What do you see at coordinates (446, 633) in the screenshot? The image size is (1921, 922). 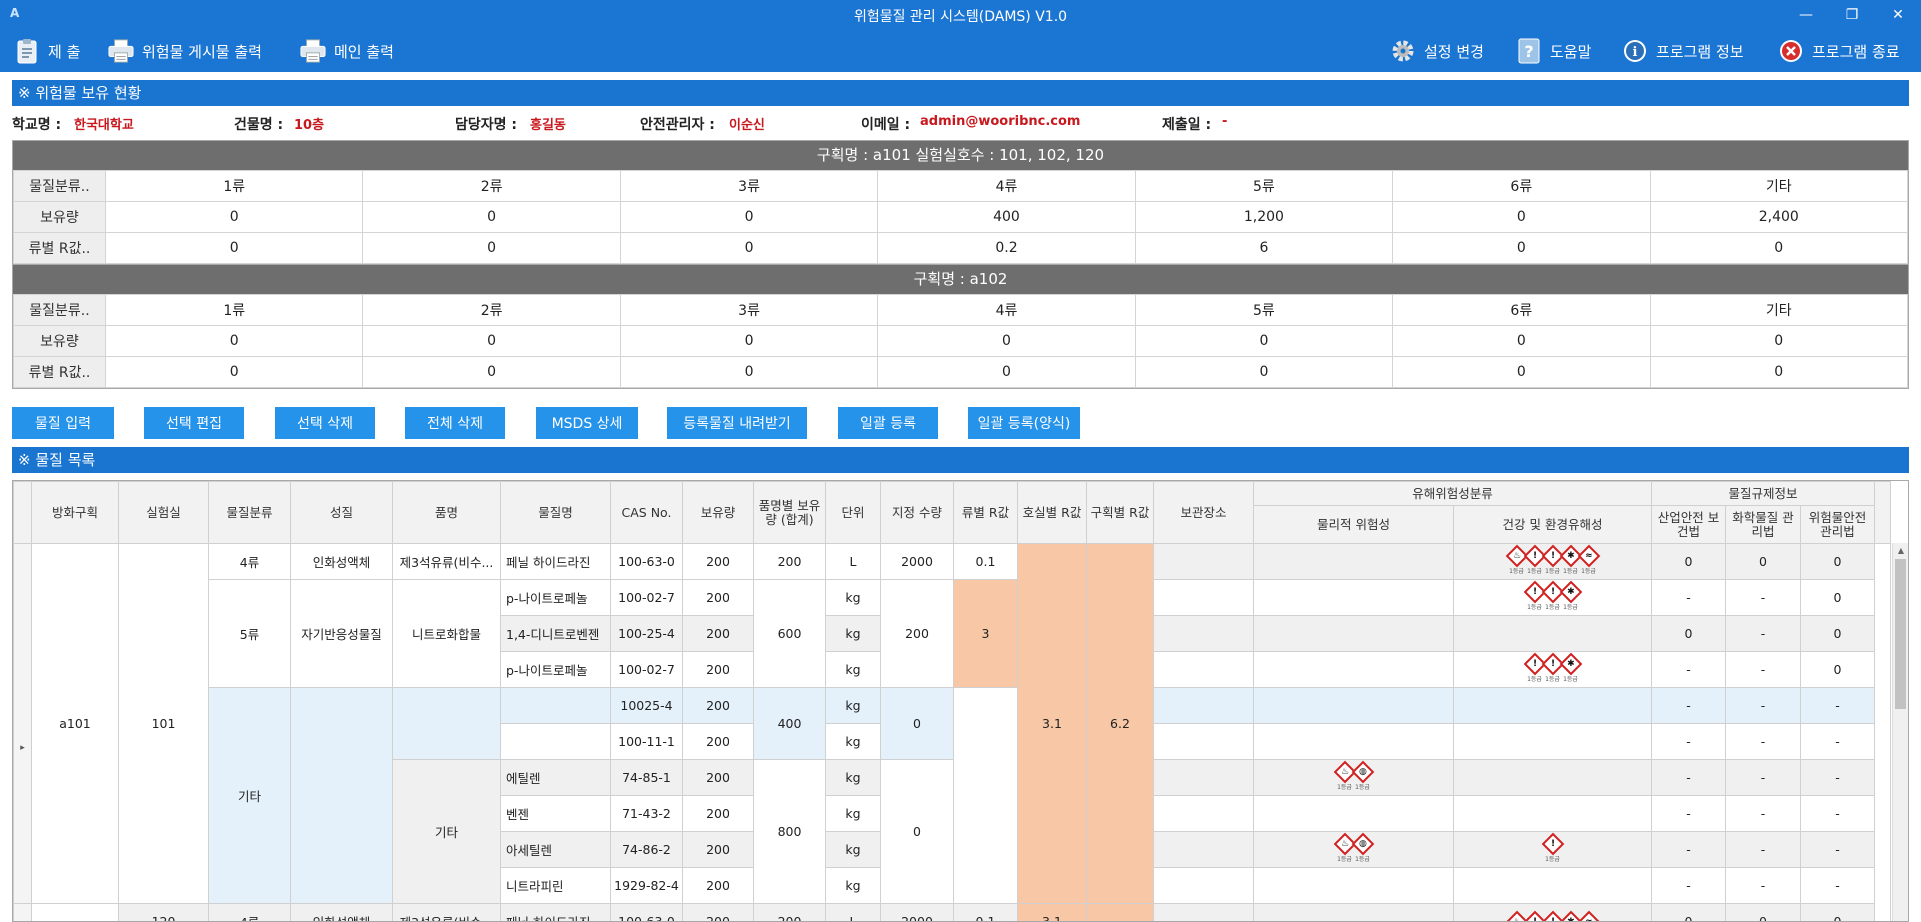 I see `item-cell: 니트로화합물` at bounding box center [446, 633].